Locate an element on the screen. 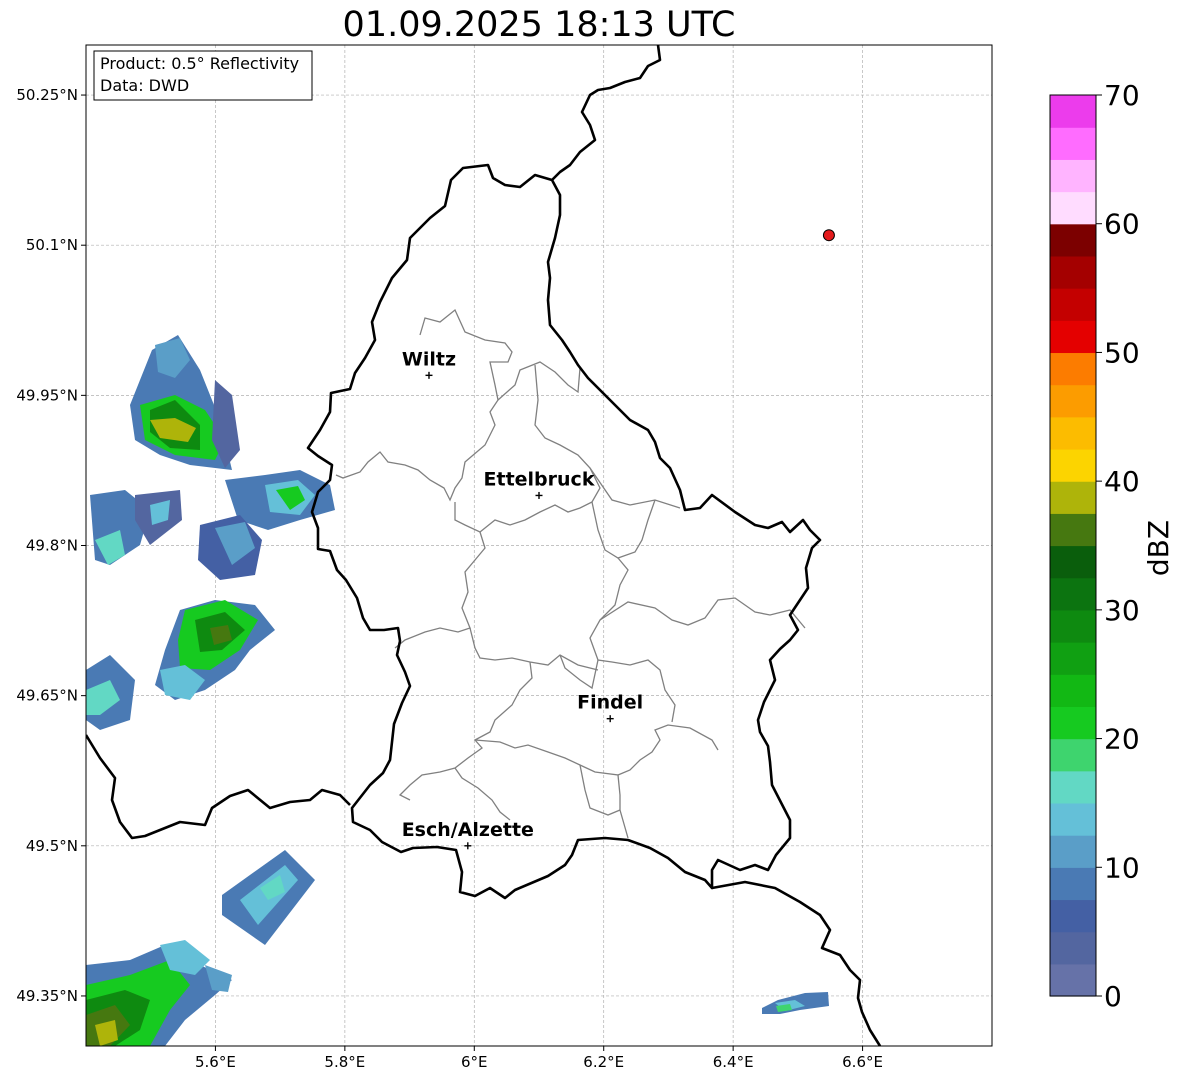 This screenshot has height=1081, width=1184. info-box: Product: 0.5° Reflectivity Data: DWD is located at coordinates (203, 75).